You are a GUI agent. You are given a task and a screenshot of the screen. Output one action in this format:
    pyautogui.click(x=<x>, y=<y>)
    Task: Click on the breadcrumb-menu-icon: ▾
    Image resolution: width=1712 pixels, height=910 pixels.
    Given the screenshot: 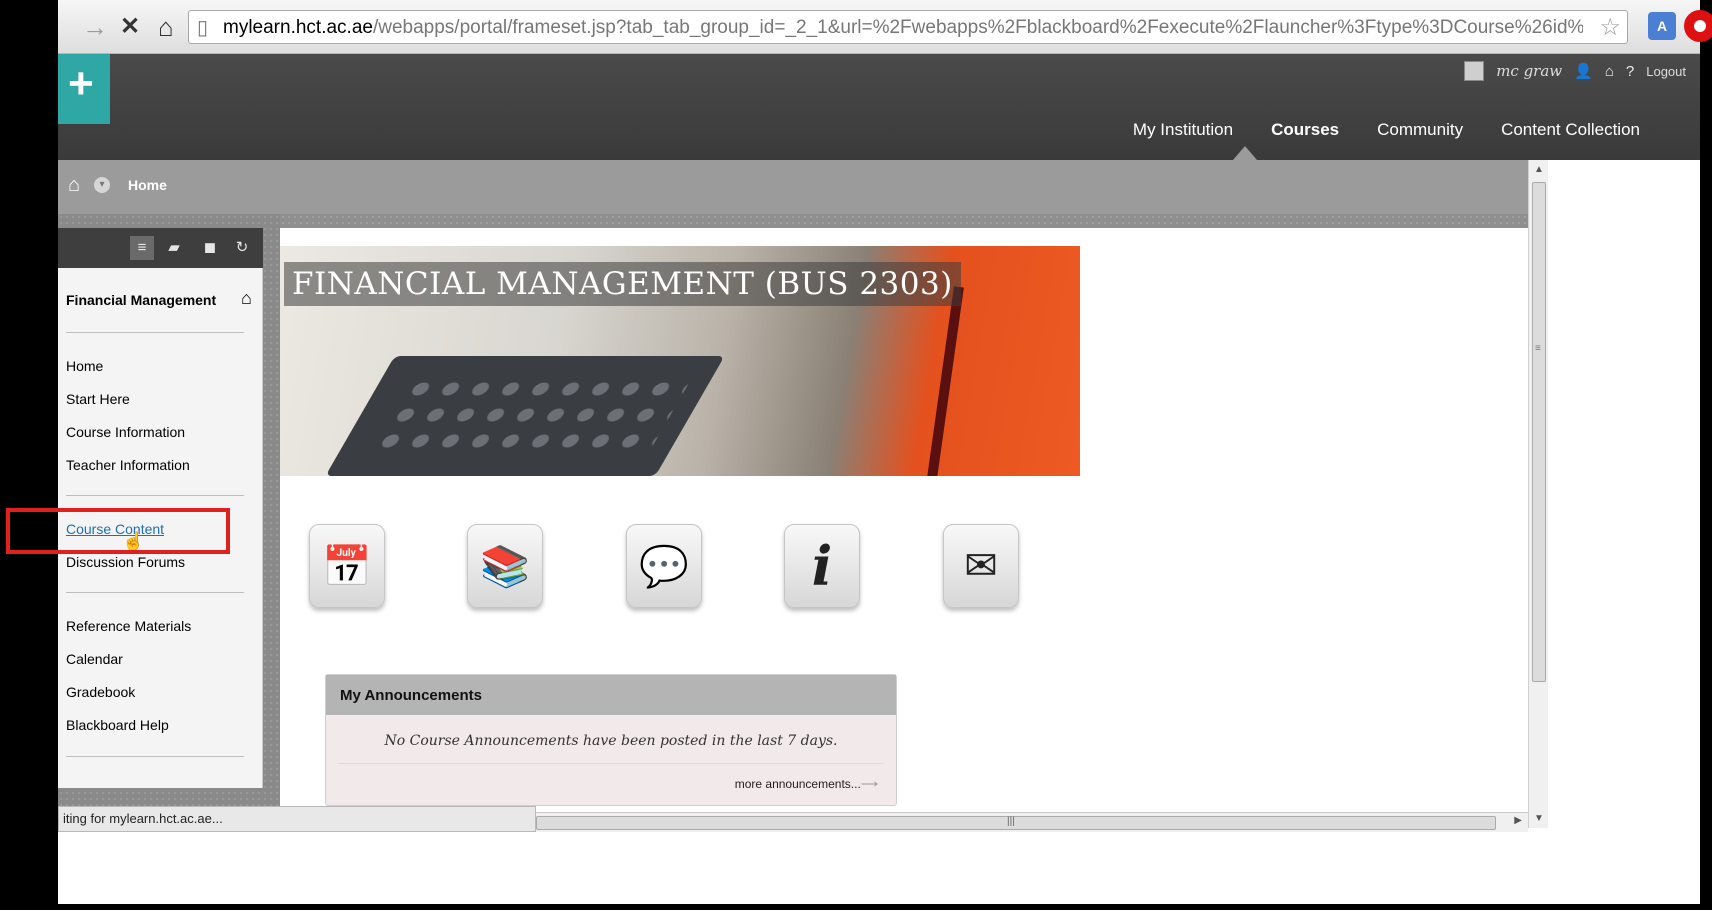 What is the action you would take?
    pyautogui.click(x=102, y=185)
    